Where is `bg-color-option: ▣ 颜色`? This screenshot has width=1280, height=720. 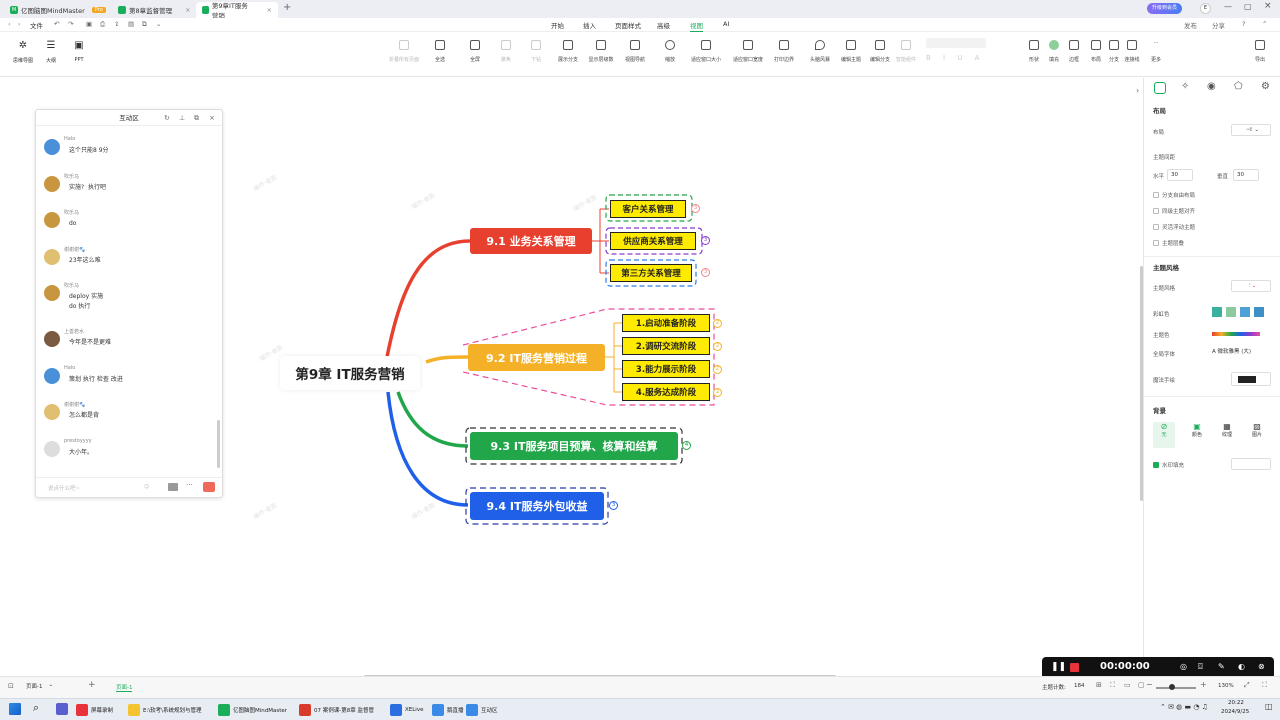
bg-color-option: ▣ 颜色 is located at coordinates (1197, 435).